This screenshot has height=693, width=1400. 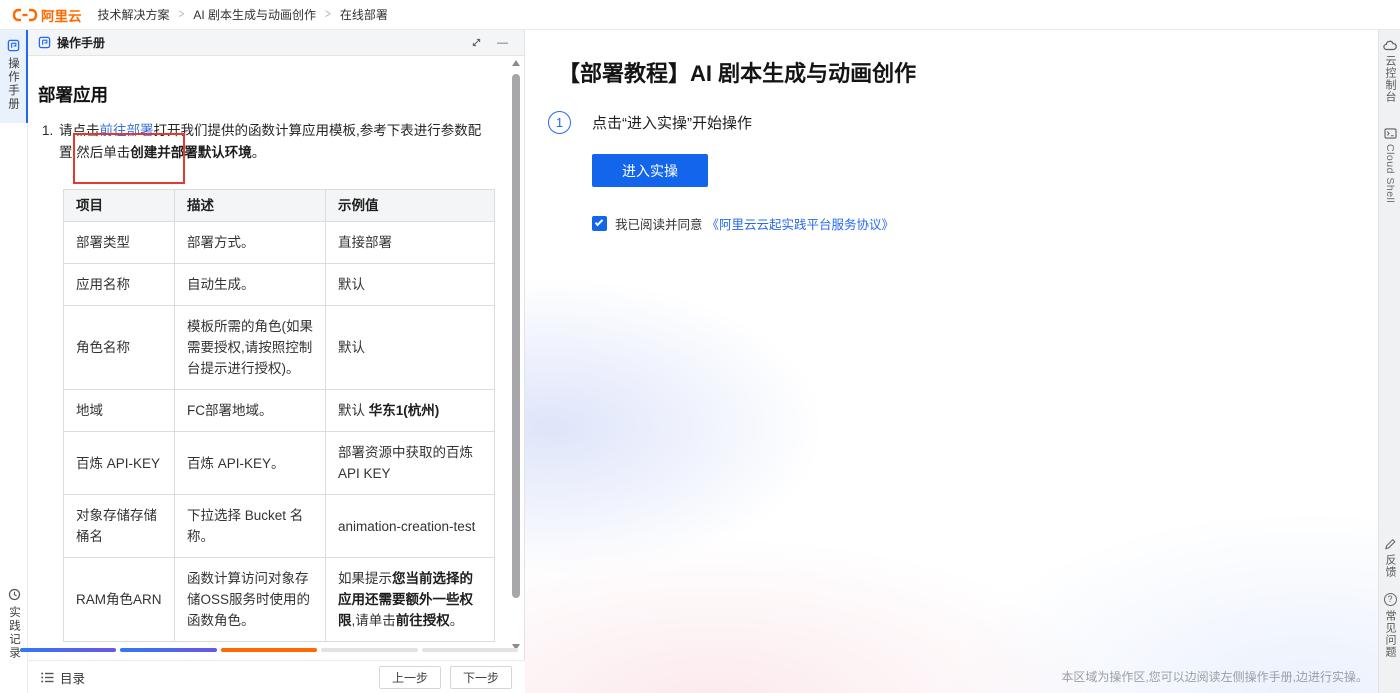 What do you see at coordinates (410, 677) in the screenshot?
I see `prev-step-button: 上一步` at bounding box center [410, 677].